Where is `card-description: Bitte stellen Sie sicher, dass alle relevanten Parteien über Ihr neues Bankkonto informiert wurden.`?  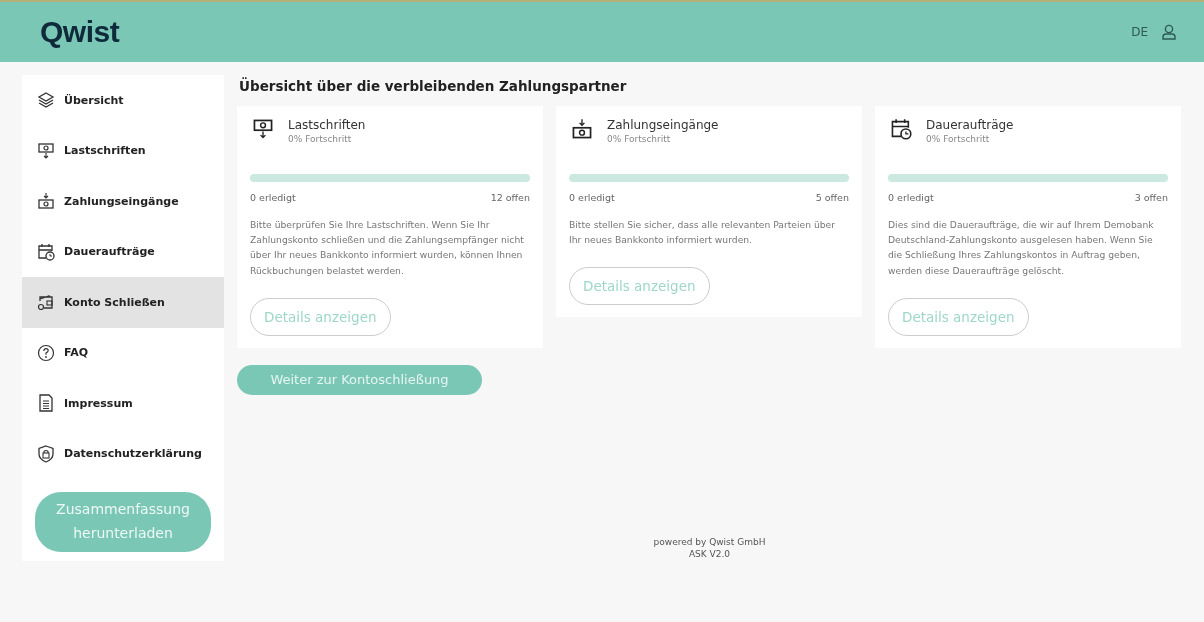 card-description: Bitte stellen Sie sicher, dass alle relevanten Parteien über Ihr neues Bankkonto informiert wurden. is located at coordinates (703, 233).